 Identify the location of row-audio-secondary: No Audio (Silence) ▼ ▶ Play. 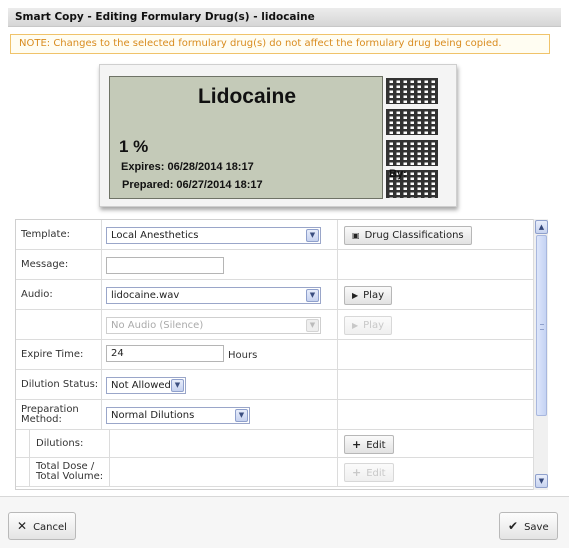
(275, 325).